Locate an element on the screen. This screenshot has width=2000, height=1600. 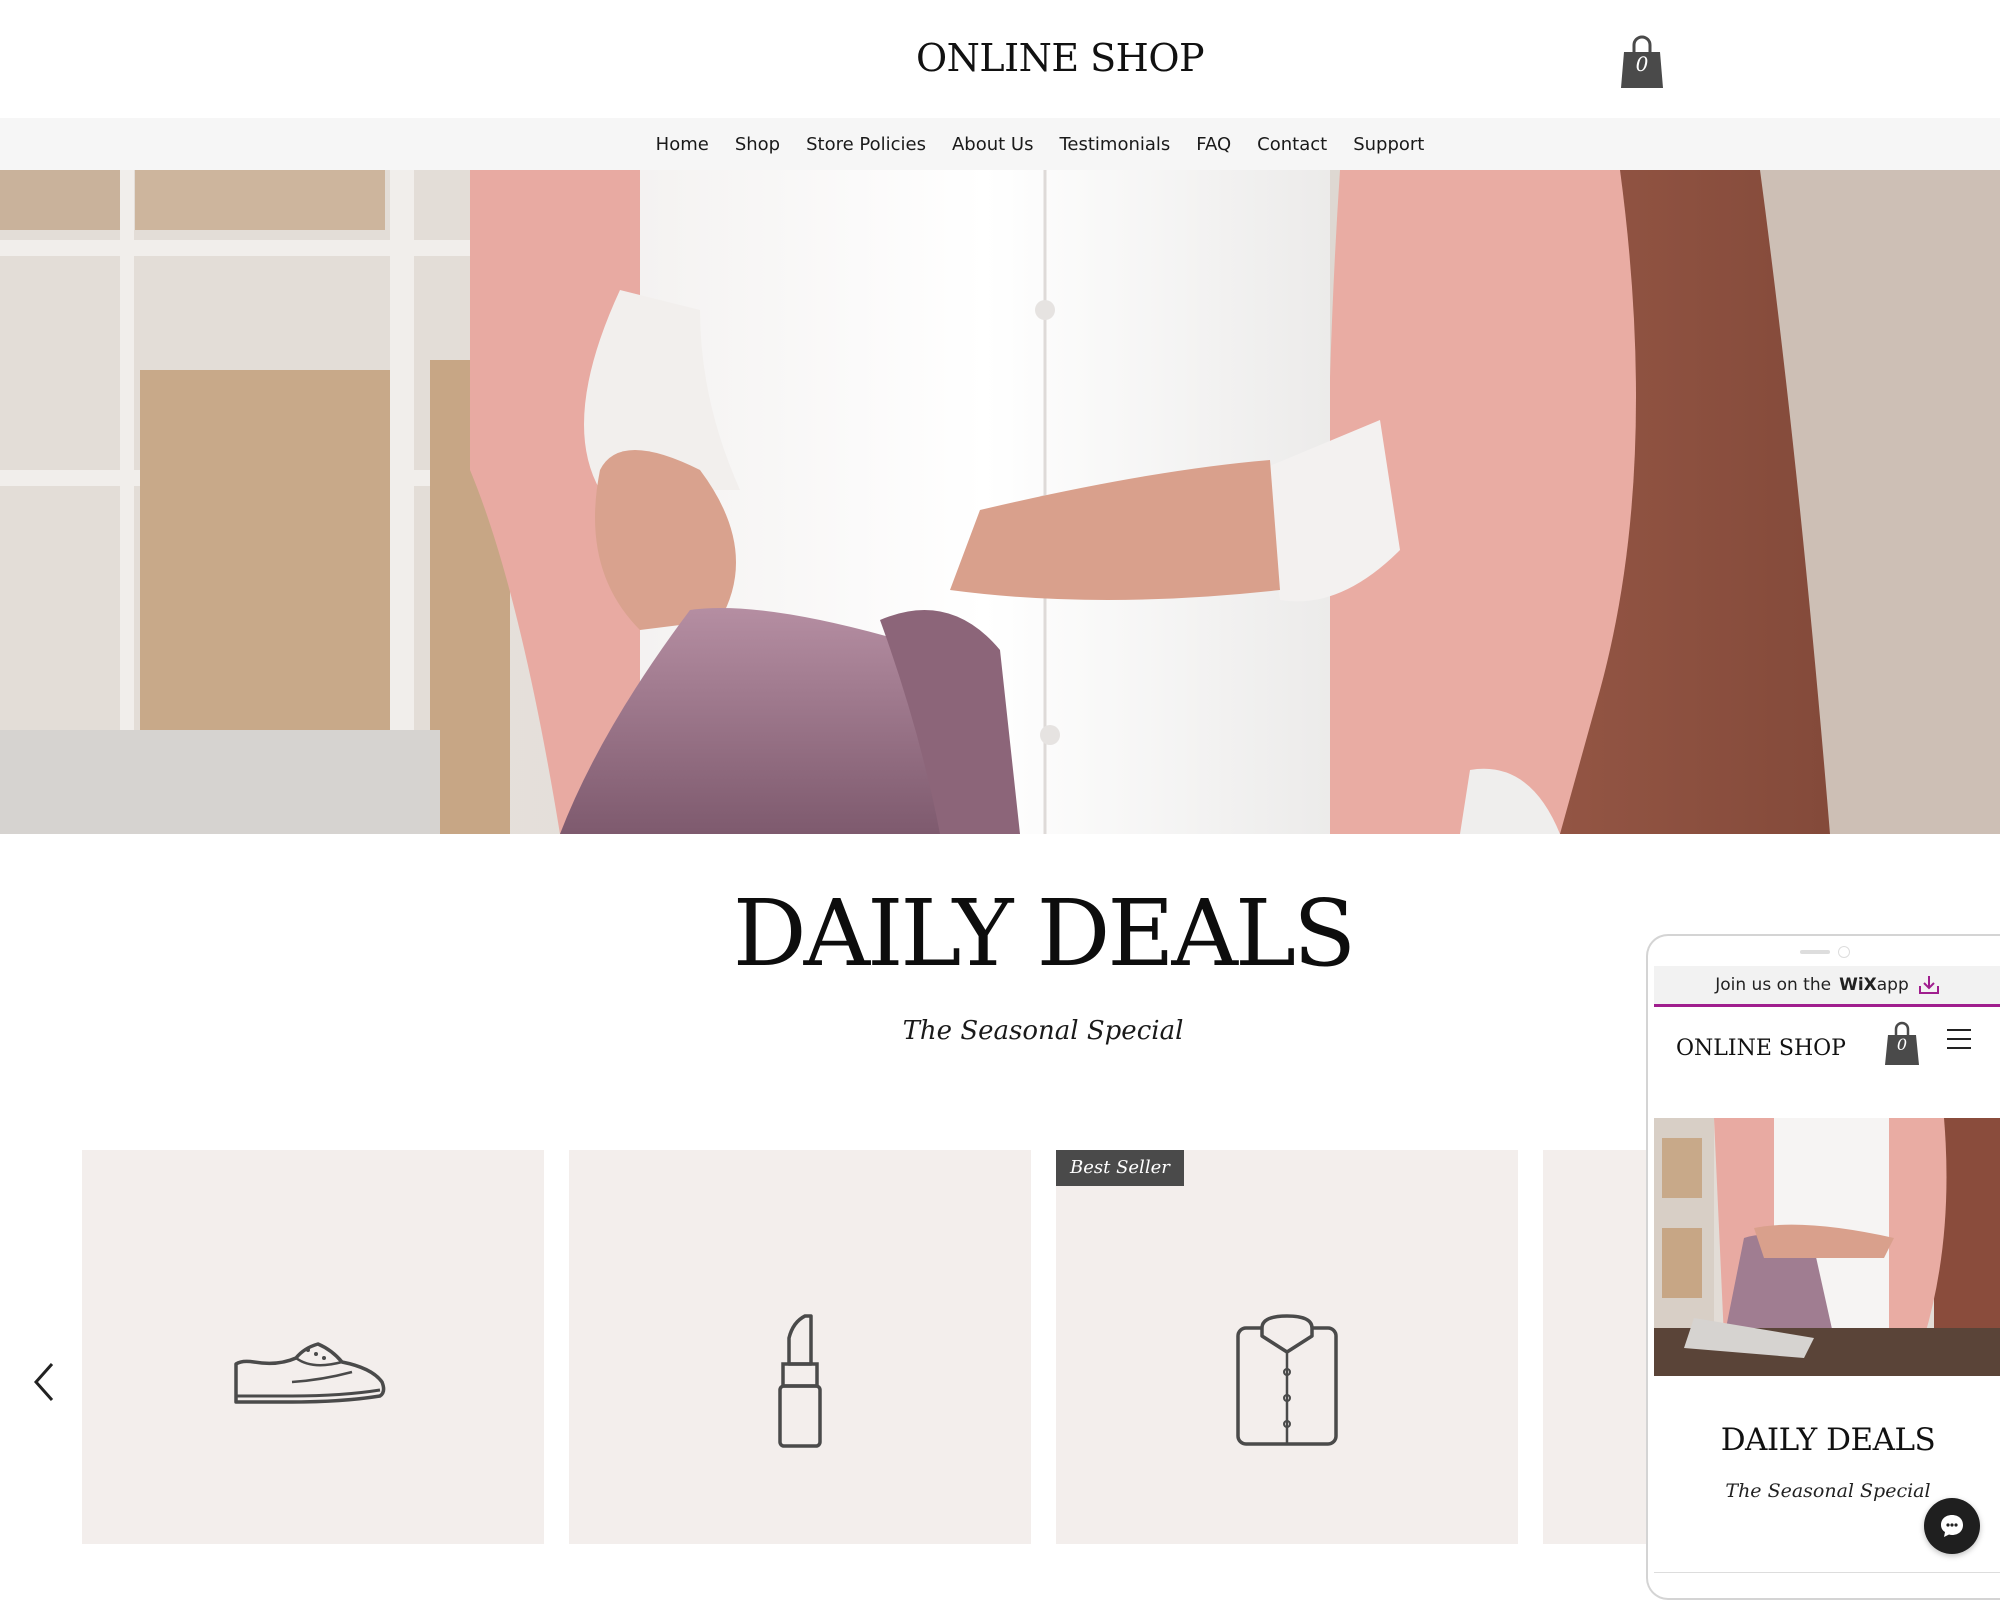
nav-item-faq: FAQ is located at coordinates (1213, 144).